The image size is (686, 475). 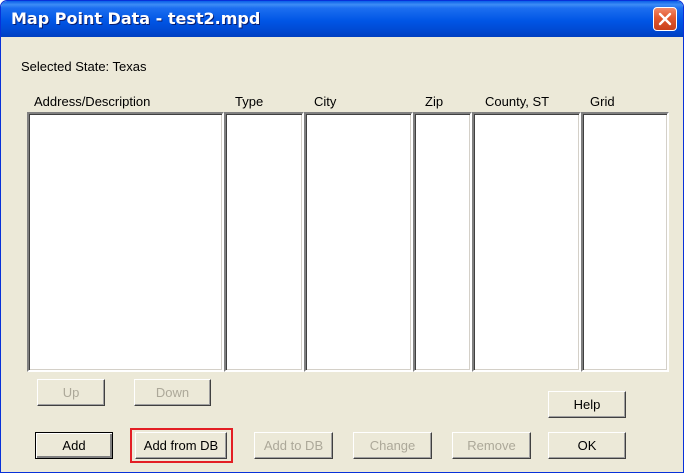 What do you see at coordinates (181, 445) in the screenshot?
I see `highlight-annotation` at bounding box center [181, 445].